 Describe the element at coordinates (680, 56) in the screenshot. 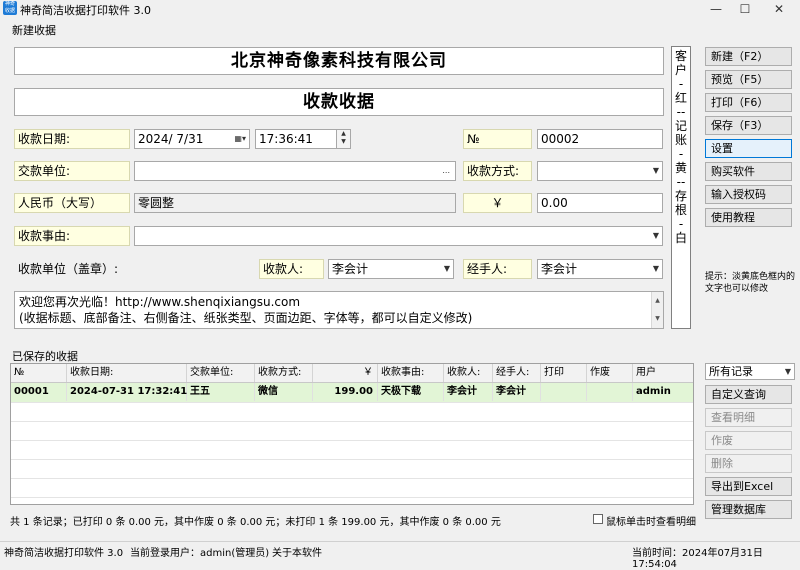

I see `side-note-char: 客` at that location.